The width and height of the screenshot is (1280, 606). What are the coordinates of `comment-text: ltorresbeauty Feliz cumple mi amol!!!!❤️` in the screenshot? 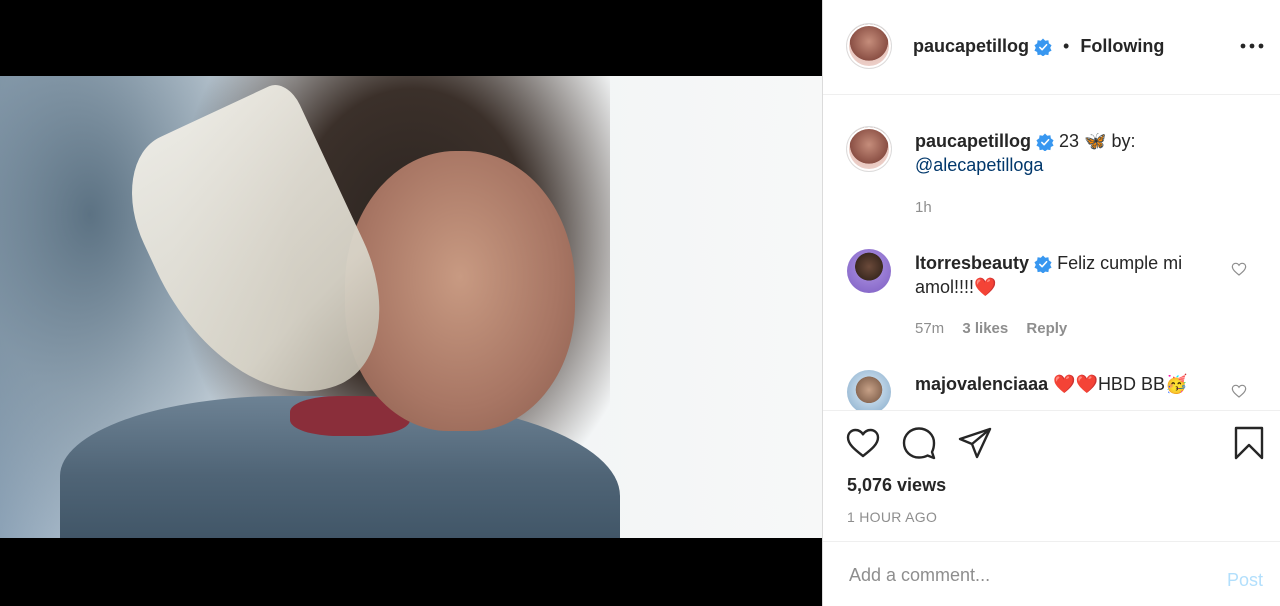 It's located at (1065, 275).